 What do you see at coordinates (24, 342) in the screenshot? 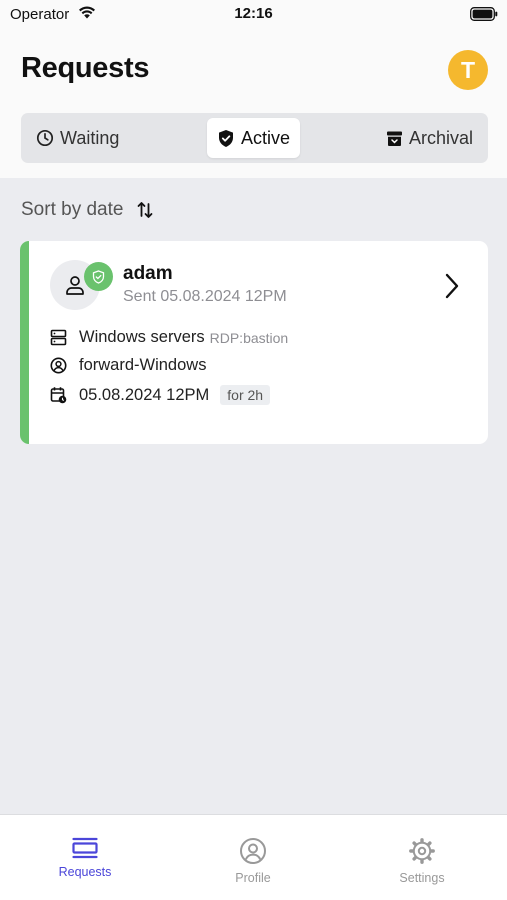
I see `status-indicator-bar` at bounding box center [24, 342].